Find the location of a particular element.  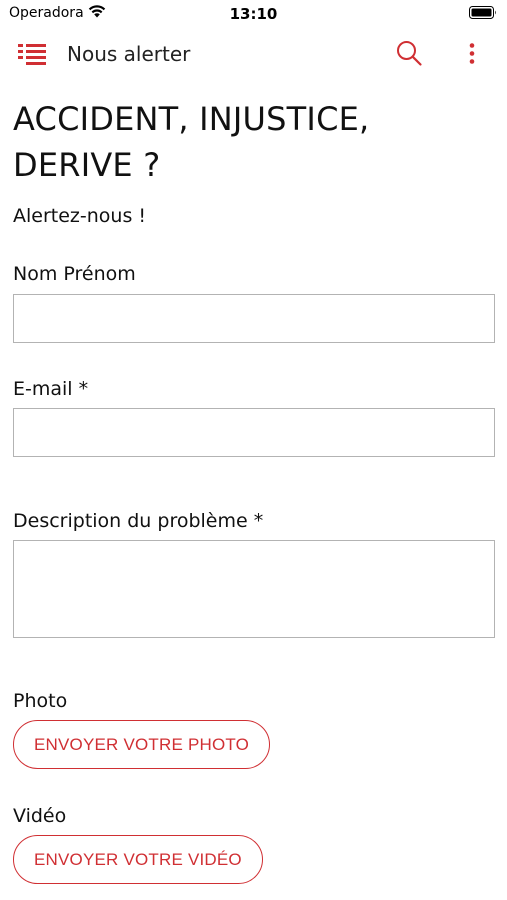

more-vertical-icon is located at coordinates (472, 54).